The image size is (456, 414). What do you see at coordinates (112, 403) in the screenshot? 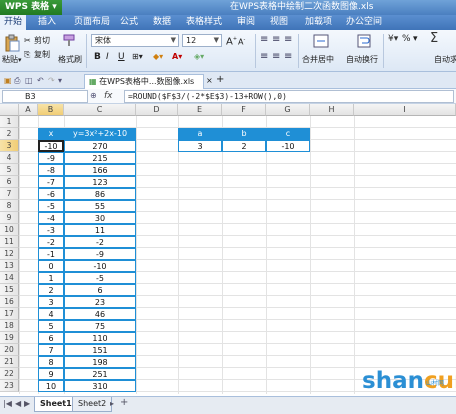
I see `sheet-tab-menu-icon: ▸` at bounding box center [112, 403].